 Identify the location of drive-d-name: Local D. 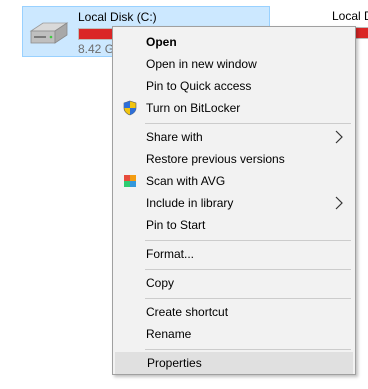
(350, 16).